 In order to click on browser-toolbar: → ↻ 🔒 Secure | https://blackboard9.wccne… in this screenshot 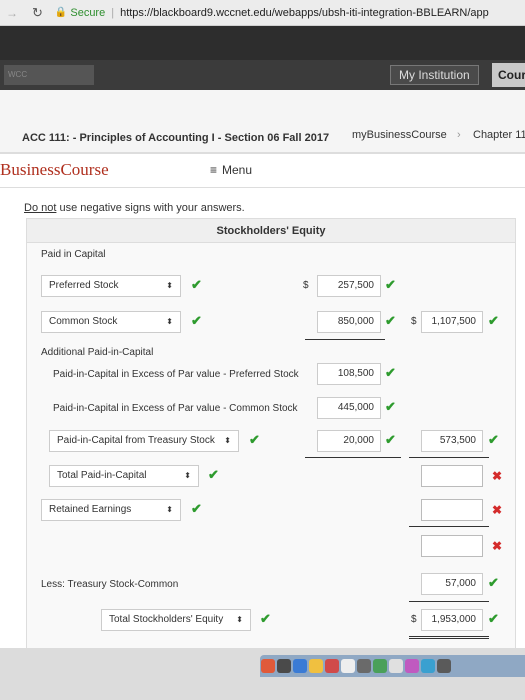, I will do `click(262, 13)`.